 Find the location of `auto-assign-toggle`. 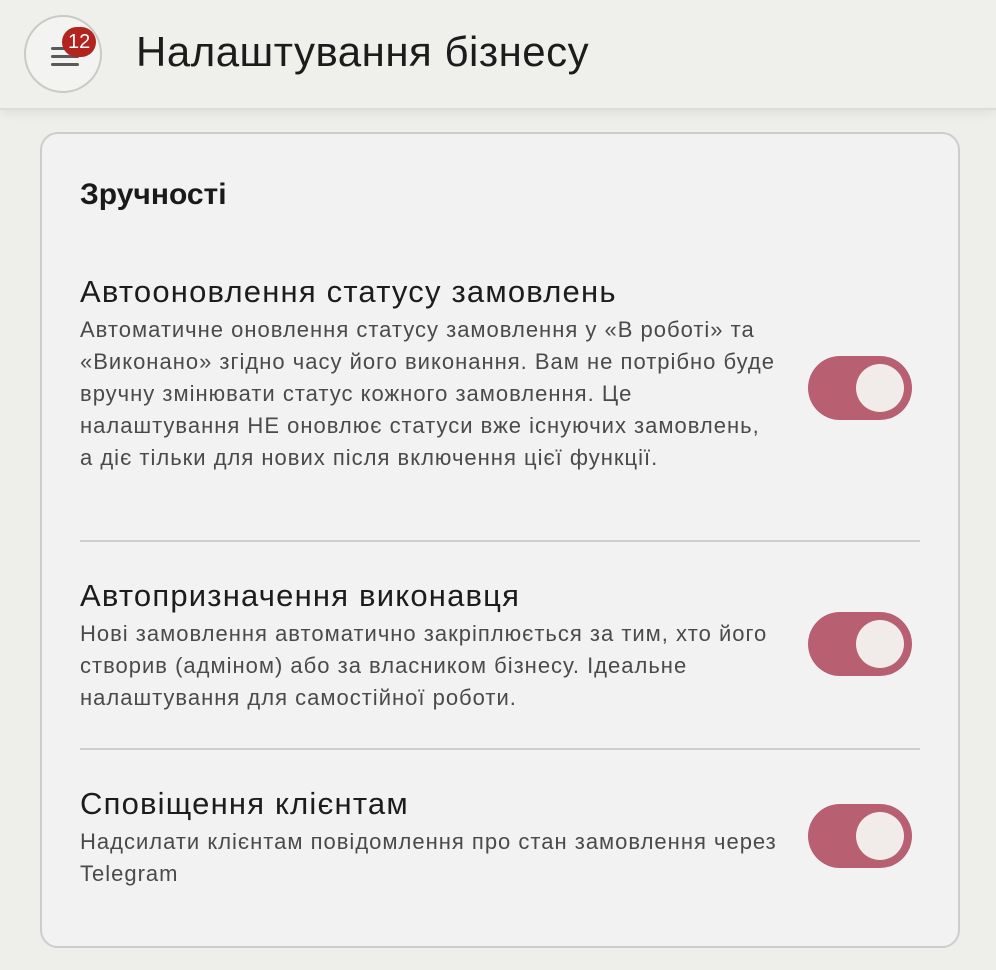

auto-assign-toggle is located at coordinates (860, 644).